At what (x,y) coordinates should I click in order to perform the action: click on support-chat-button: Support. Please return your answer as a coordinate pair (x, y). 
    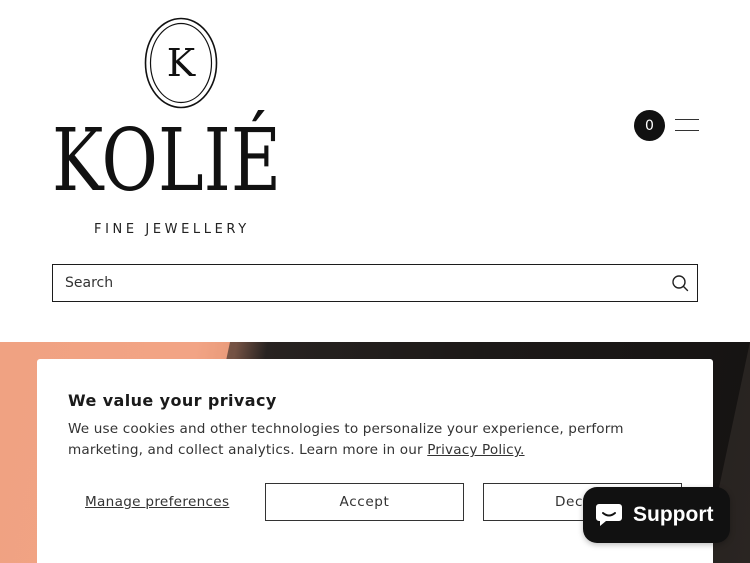
    Looking at the image, I should click on (656, 515).